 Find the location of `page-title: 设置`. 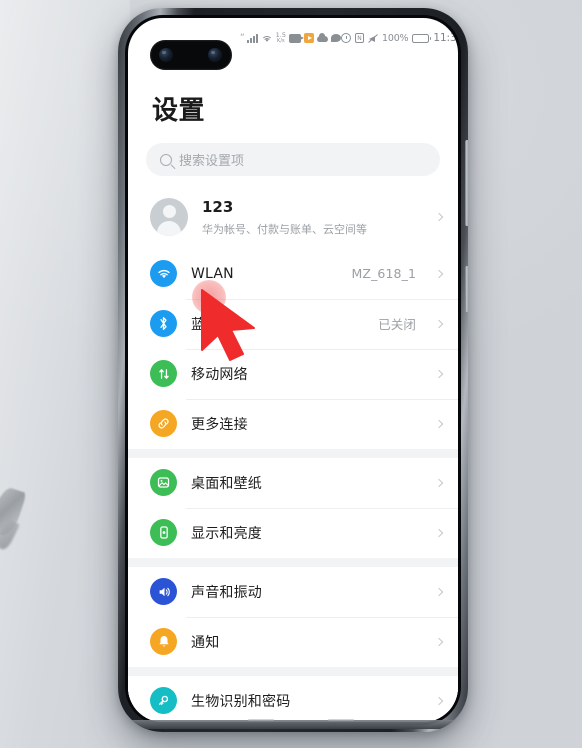

page-title: 设置 is located at coordinates (293, 100).